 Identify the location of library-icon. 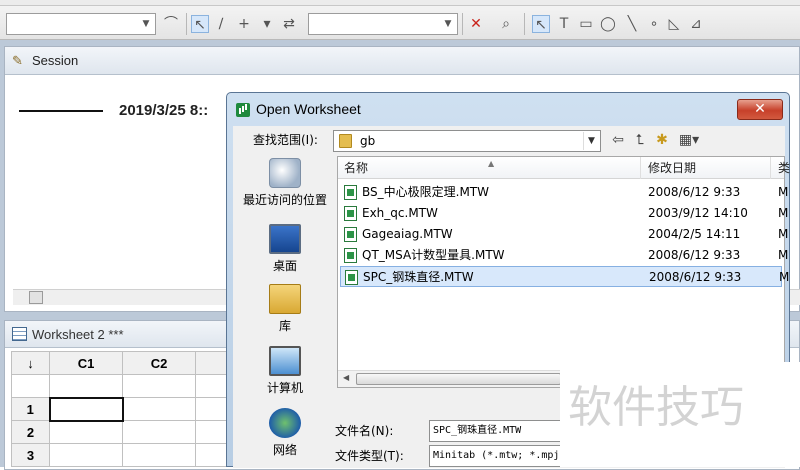
(285, 299).